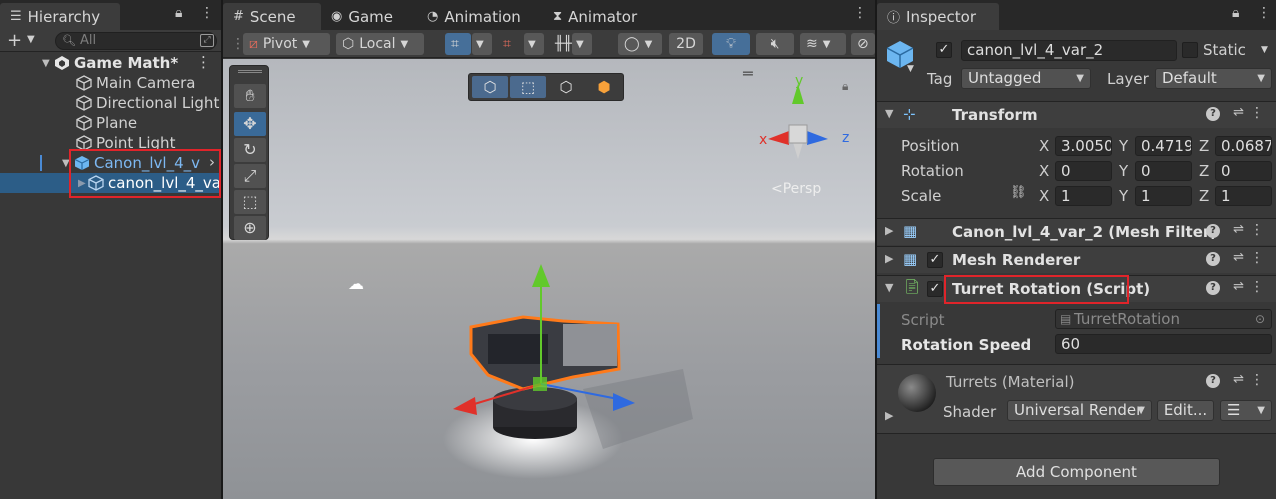 The width and height of the screenshot is (1276, 499). What do you see at coordinates (250, 124) in the screenshot?
I see `move-tool: ✥` at bounding box center [250, 124].